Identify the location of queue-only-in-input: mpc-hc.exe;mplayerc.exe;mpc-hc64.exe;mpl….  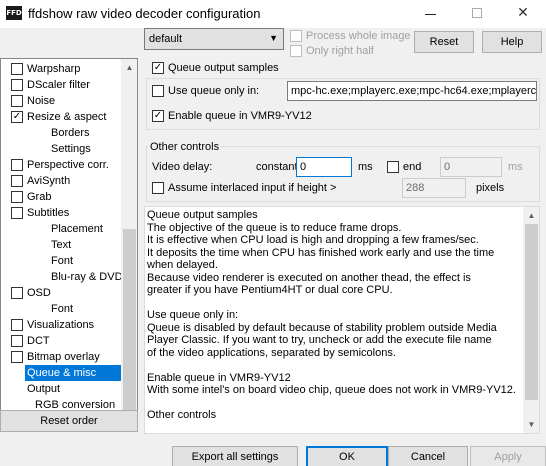
(412, 91).